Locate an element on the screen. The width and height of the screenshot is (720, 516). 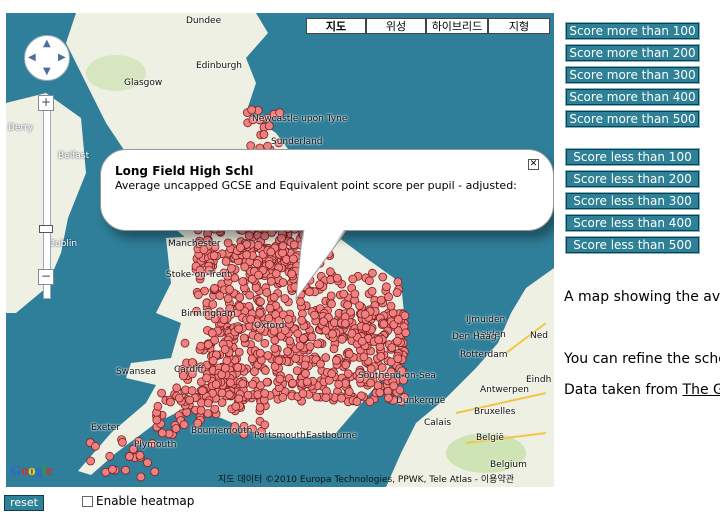
zoom-in-button: + is located at coordinates (46, 103).